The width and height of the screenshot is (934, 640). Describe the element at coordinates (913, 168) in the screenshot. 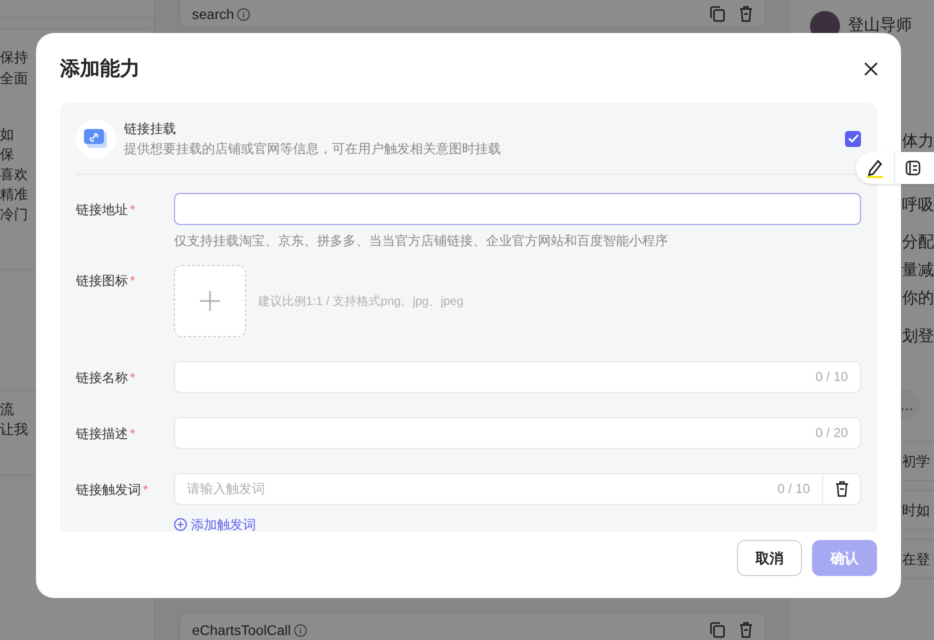

I see `note-icon` at that location.